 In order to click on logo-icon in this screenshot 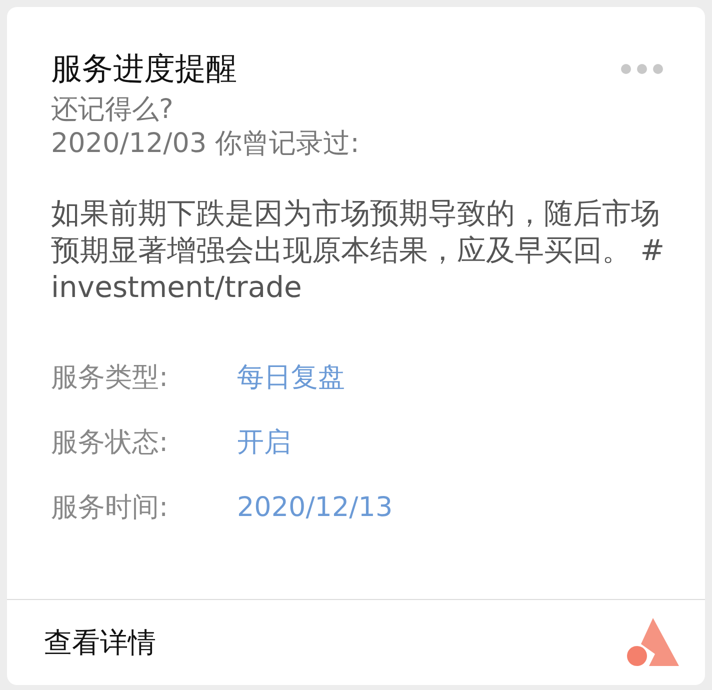, I will do `click(653, 643)`.